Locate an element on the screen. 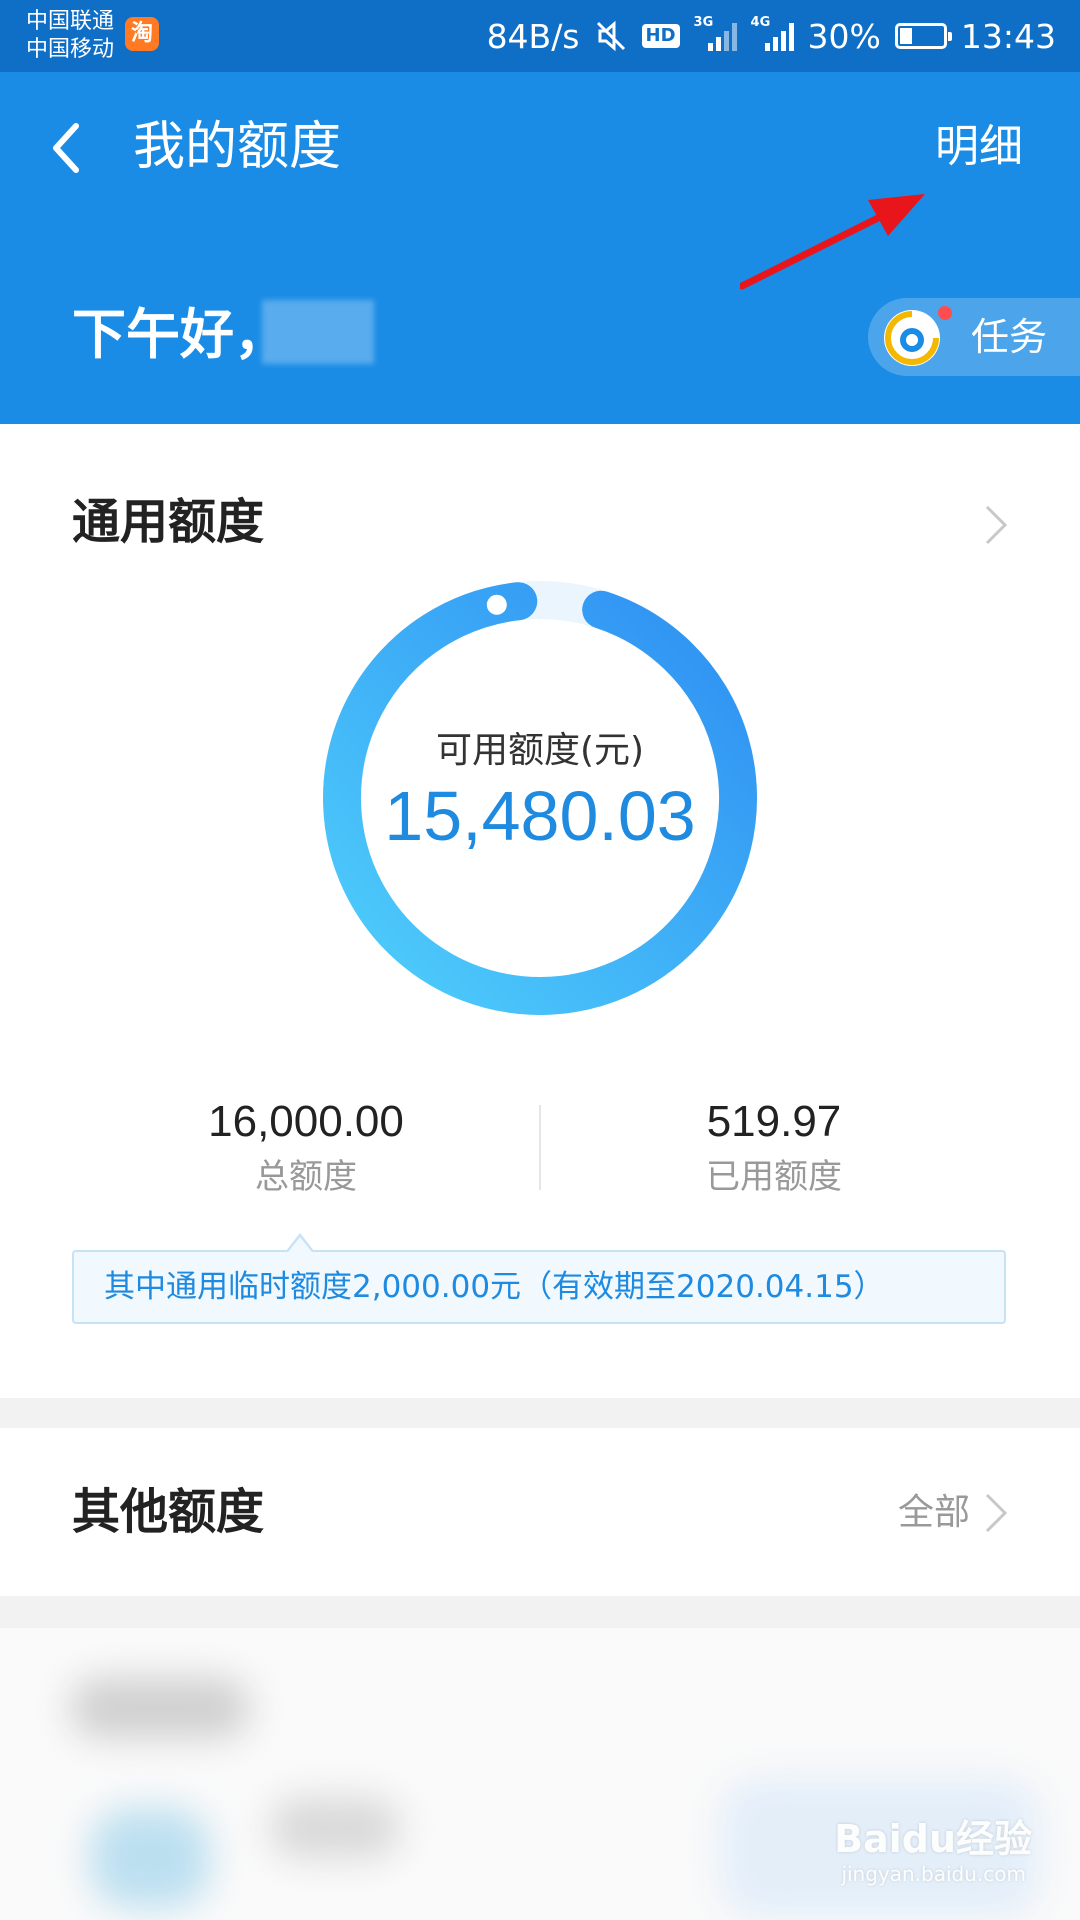 The width and height of the screenshot is (1080, 1920). taobao-app-icon: 淘 is located at coordinates (142, 34).